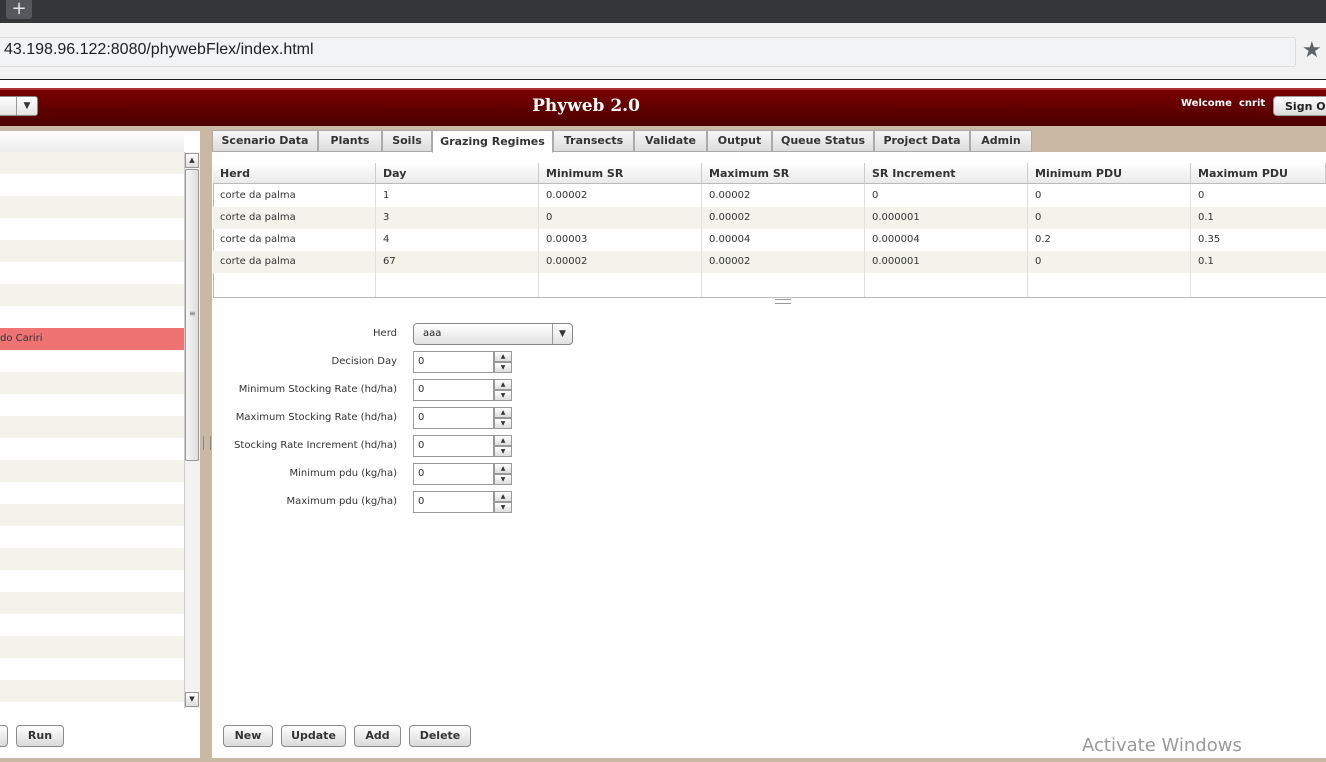 The height and width of the screenshot is (762, 1326). Describe the element at coordinates (1043, 239) in the screenshot. I see `table-cell: 0.2` at that location.